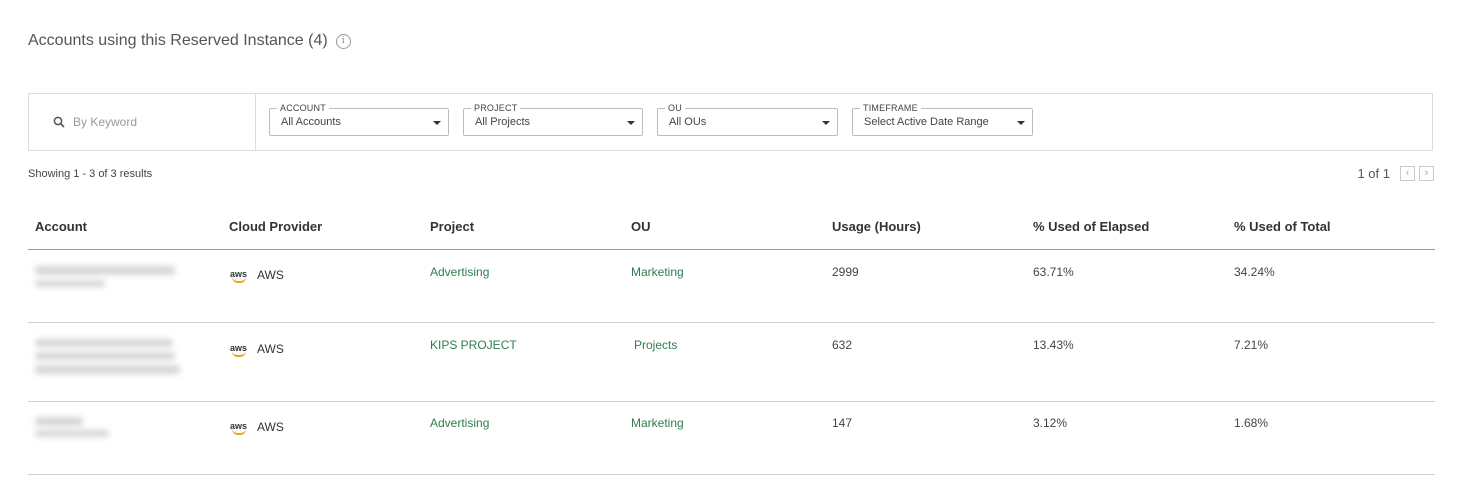 This screenshot has height=486, width=1458. What do you see at coordinates (303, 108) in the screenshot?
I see `account-select-label: ACCOUNT` at bounding box center [303, 108].